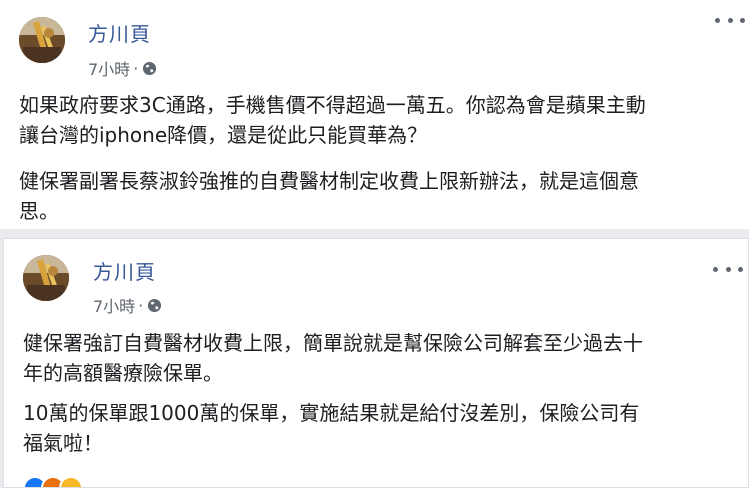  I want to click on post-text-paragraph: 健保署副署長蔡淑鈴強推的自費醫材制定收費上限新辦法，就是這個意 思。, so click(329, 196).